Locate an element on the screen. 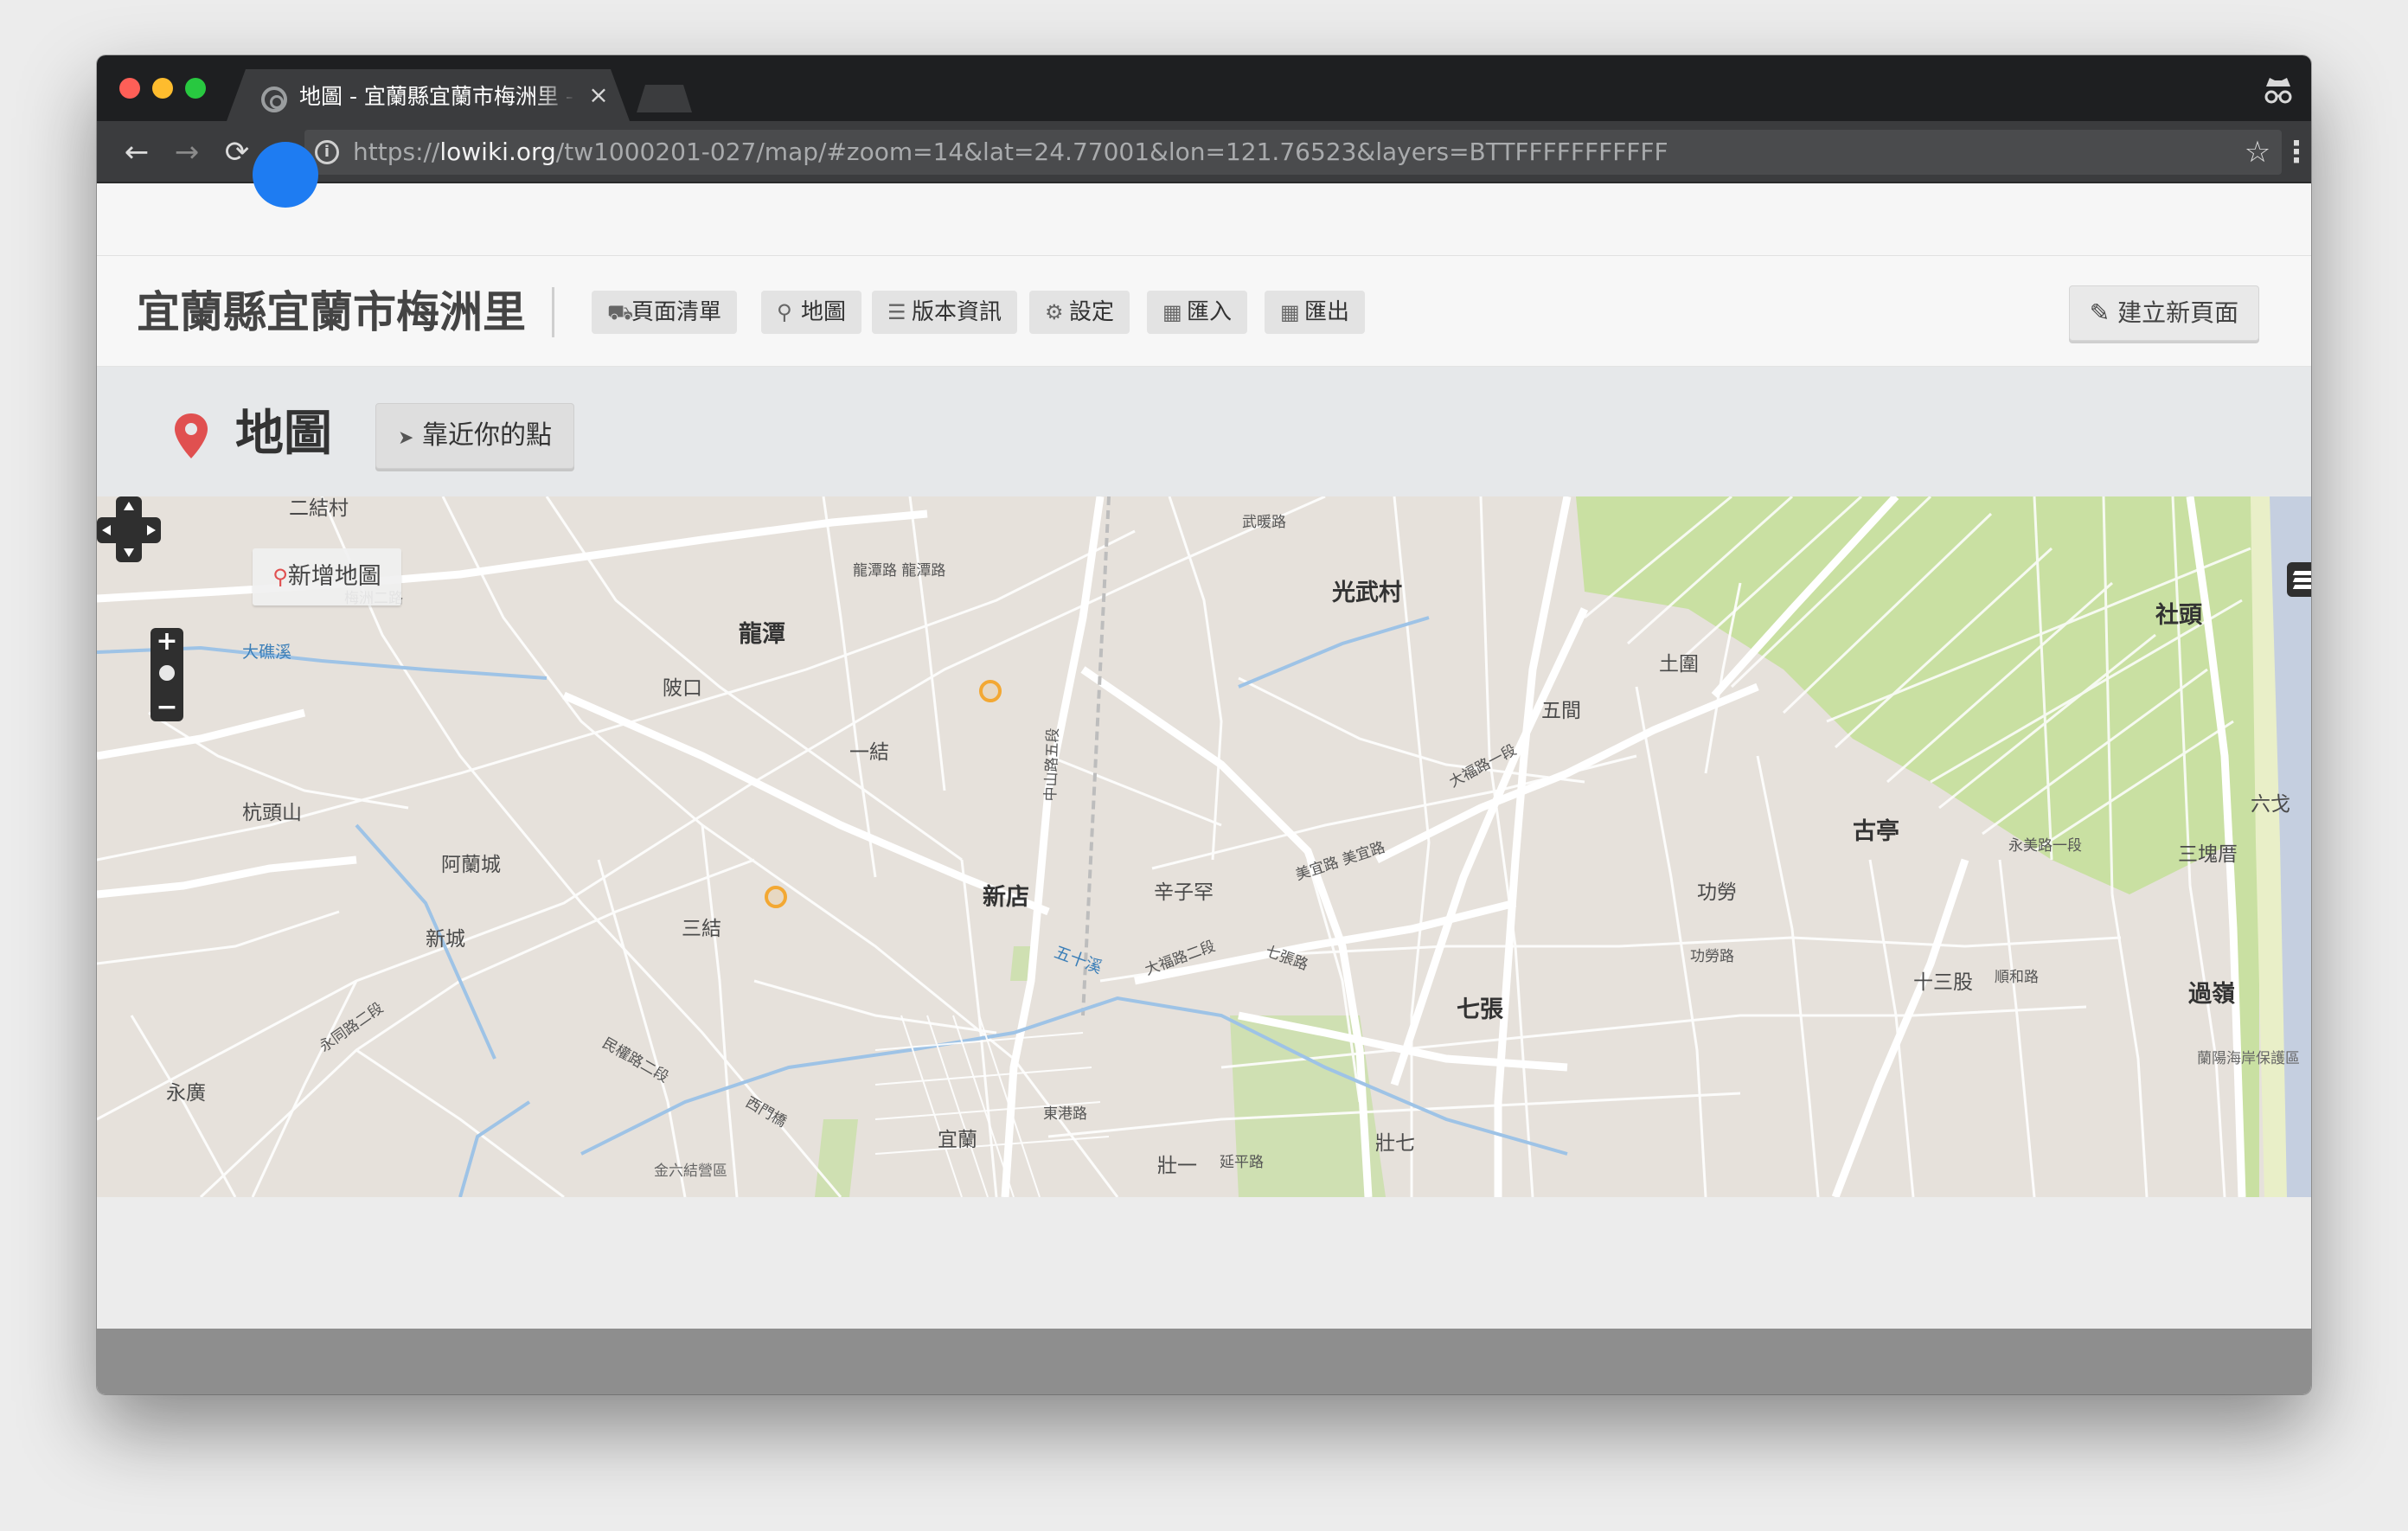  new-tab-button is located at coordinates (664, 98).